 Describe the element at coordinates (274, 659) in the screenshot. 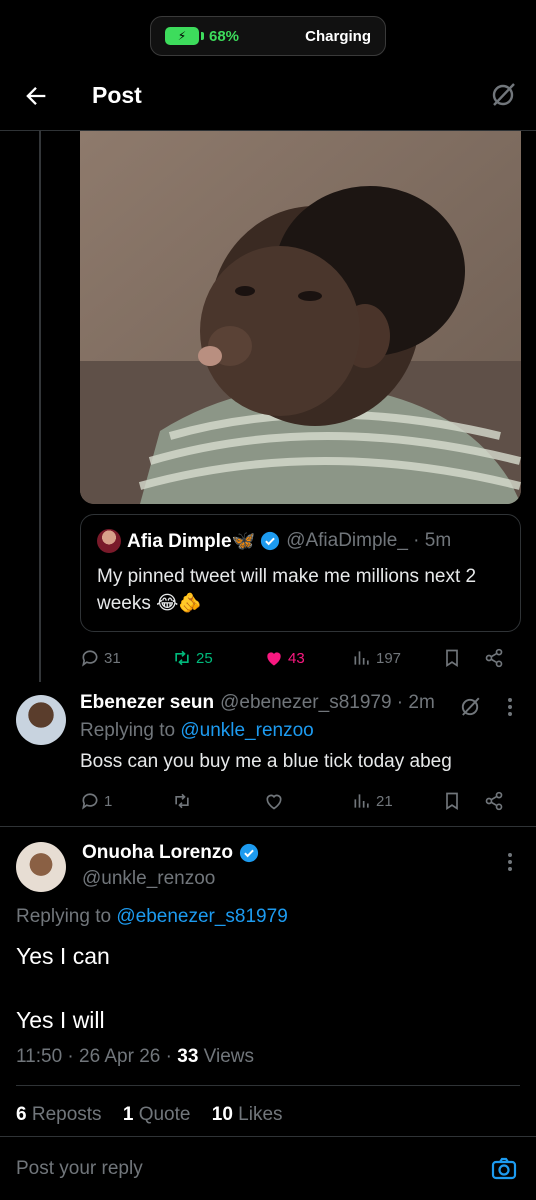

I see `heart-filled-icon` at that location.